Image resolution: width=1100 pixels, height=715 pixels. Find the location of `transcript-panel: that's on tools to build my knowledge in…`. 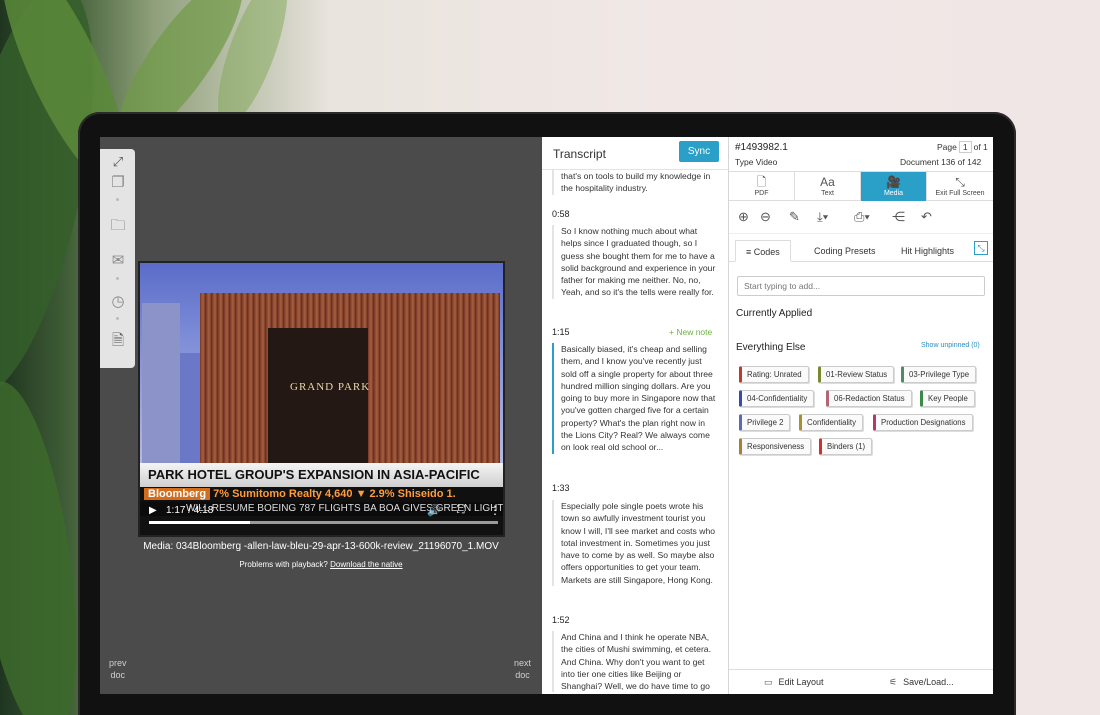

transcript-panel: that's on tools to build my knowledge in… is located at coordinates (635, 415).